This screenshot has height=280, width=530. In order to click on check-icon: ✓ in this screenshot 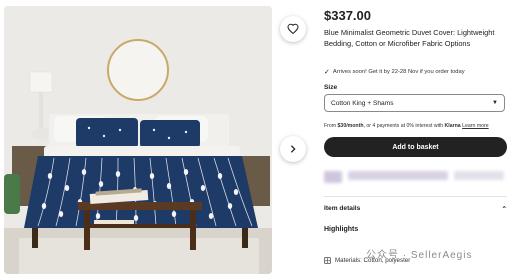, I will do `click(327, 72)`.